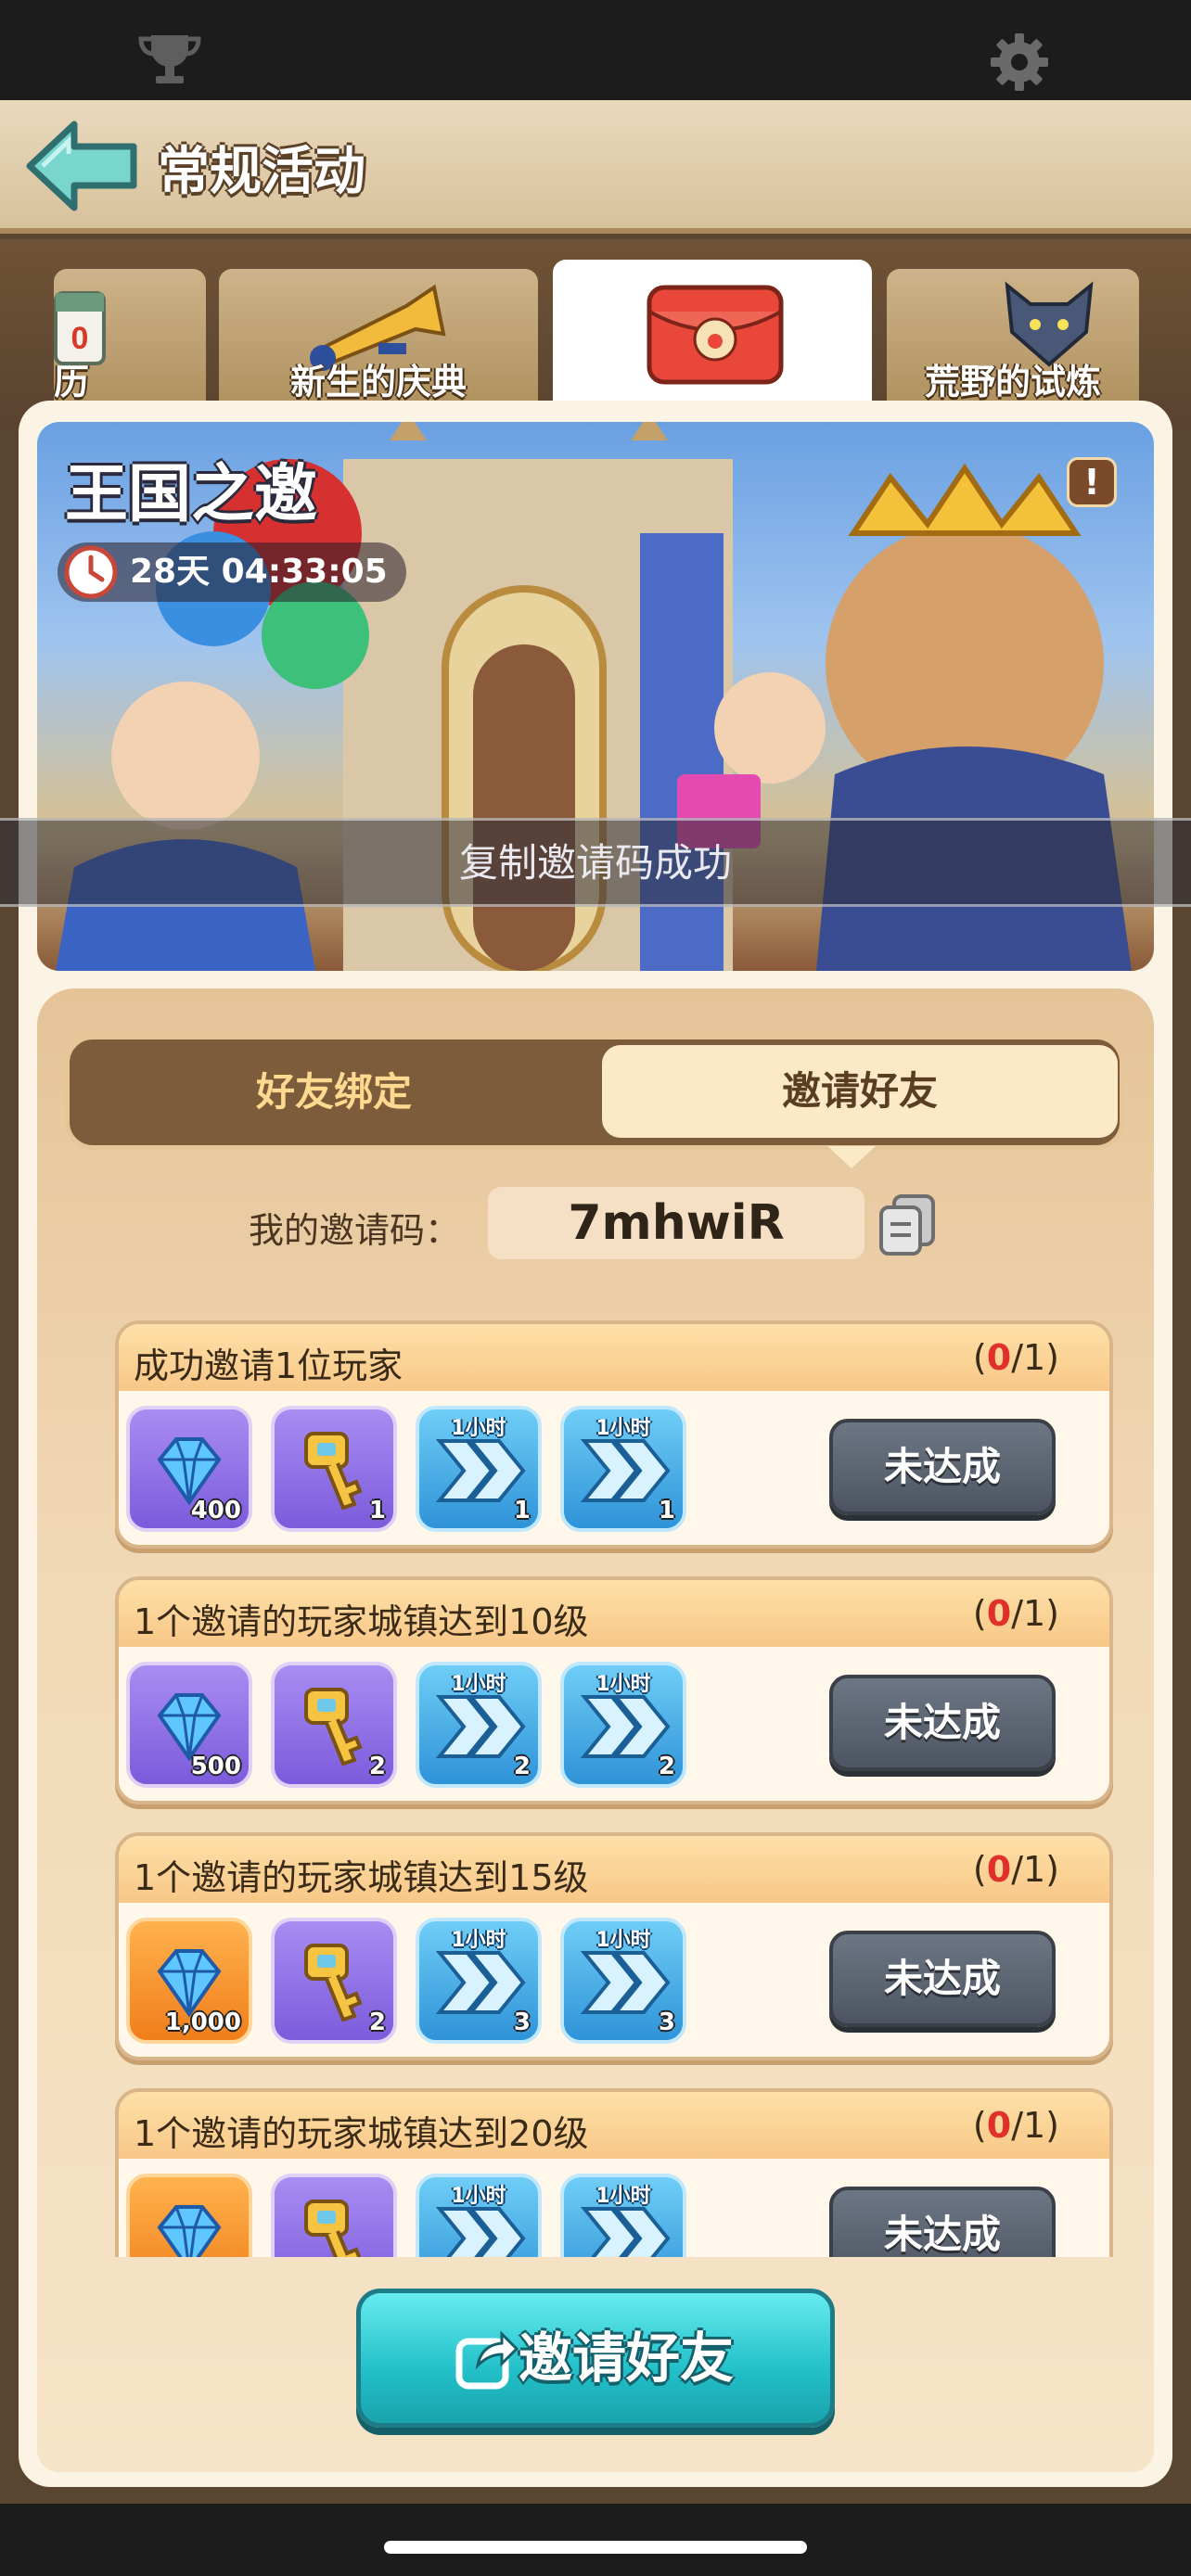 This screenshot has width=1191, height=2576. I want to click on tab-label: 新生的庆典, so click(378, 382).